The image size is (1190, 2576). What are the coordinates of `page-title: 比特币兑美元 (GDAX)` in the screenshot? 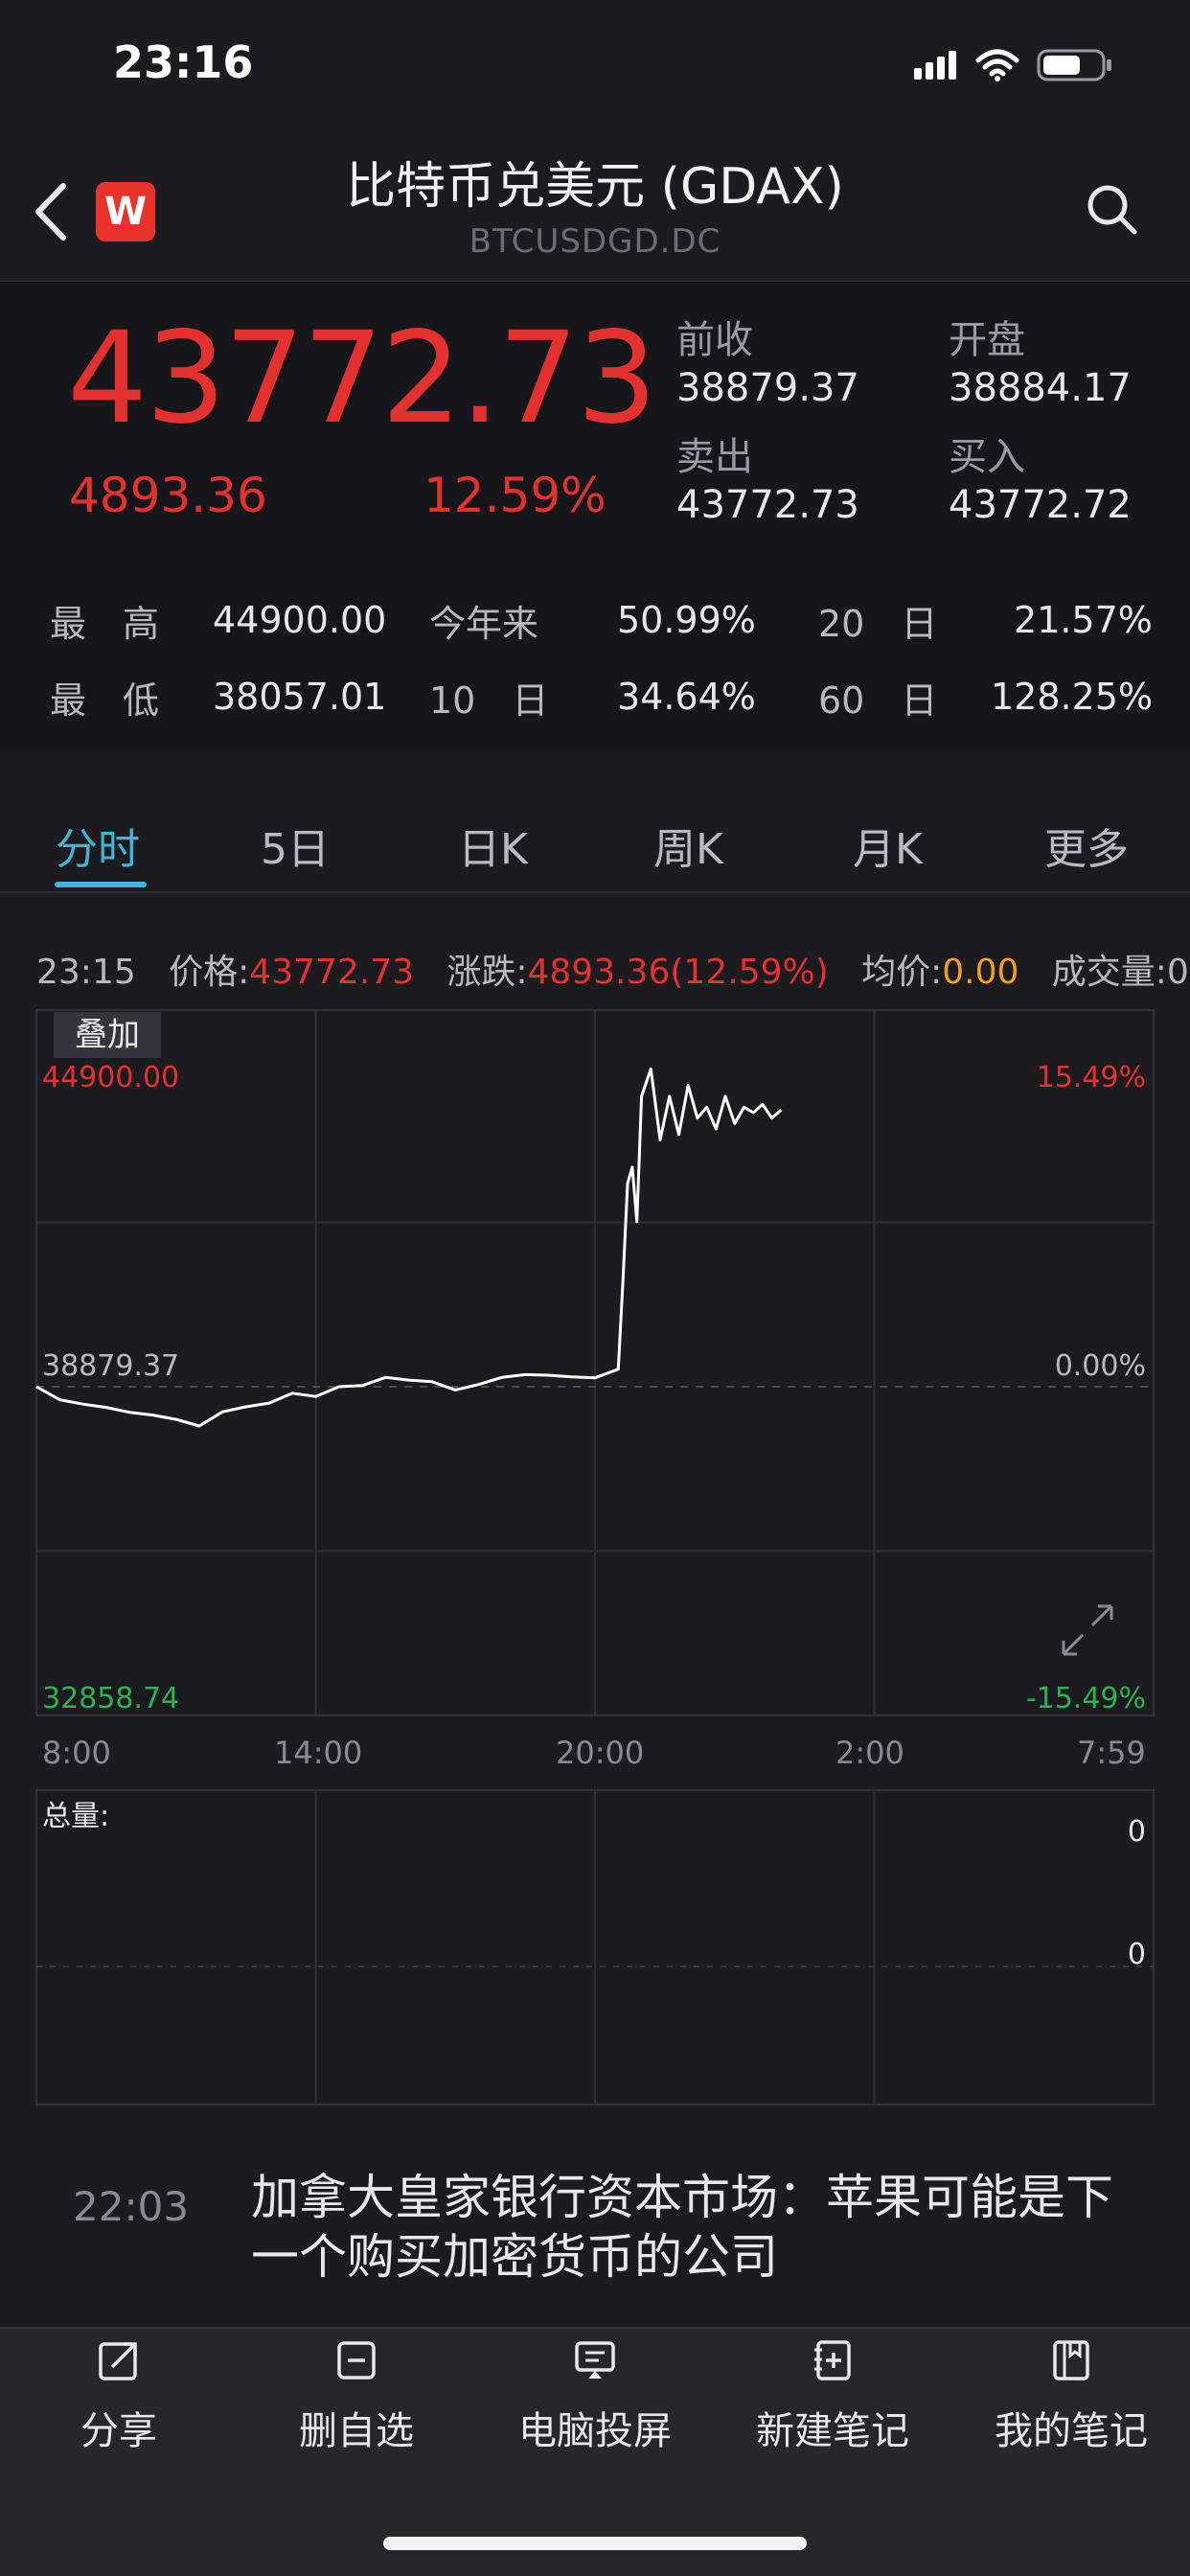 It's located at (595, 187).